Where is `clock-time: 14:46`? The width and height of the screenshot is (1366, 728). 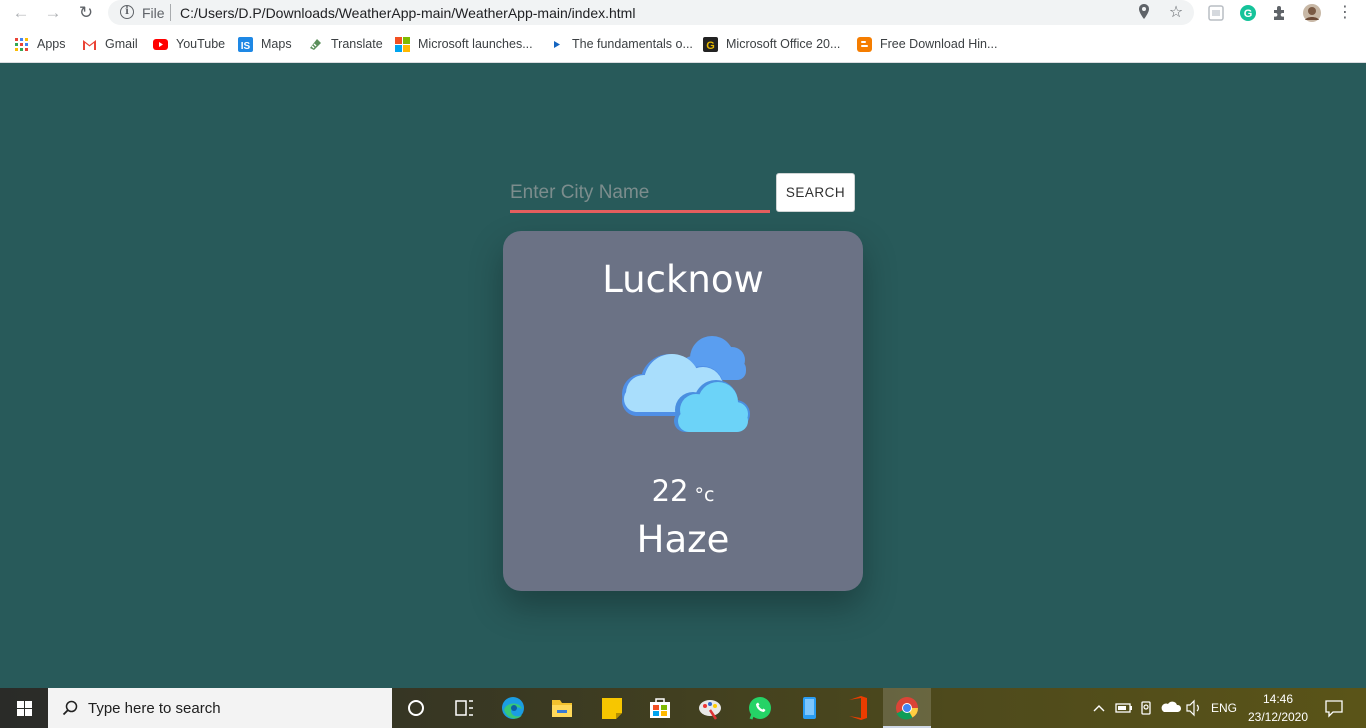 clock-time: 14:46 is located at coordinates (1278, 699).